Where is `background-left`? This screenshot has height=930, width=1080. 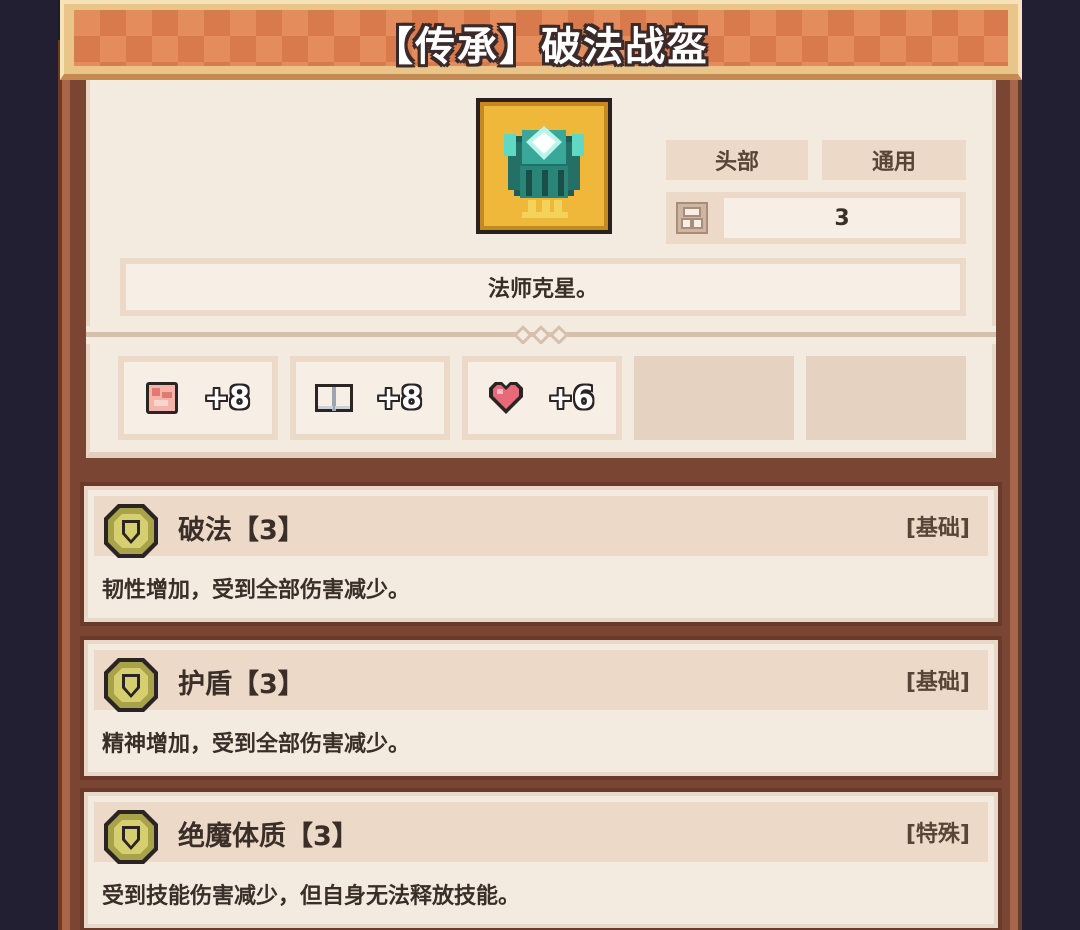
background-left is located at coordinates (29, 465).